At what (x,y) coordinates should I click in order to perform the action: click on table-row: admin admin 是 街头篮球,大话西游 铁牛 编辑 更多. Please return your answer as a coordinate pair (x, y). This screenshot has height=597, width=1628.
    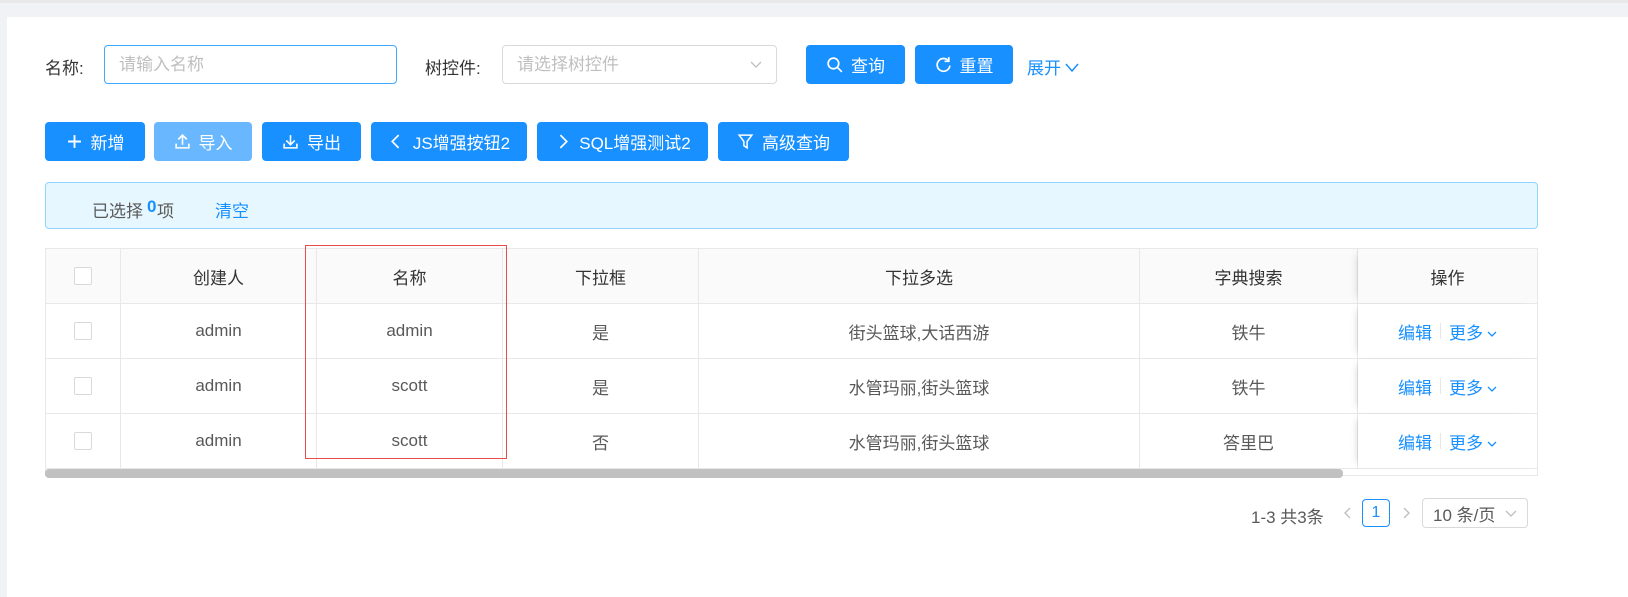
    Looking at the image, I should click on (791, 331).